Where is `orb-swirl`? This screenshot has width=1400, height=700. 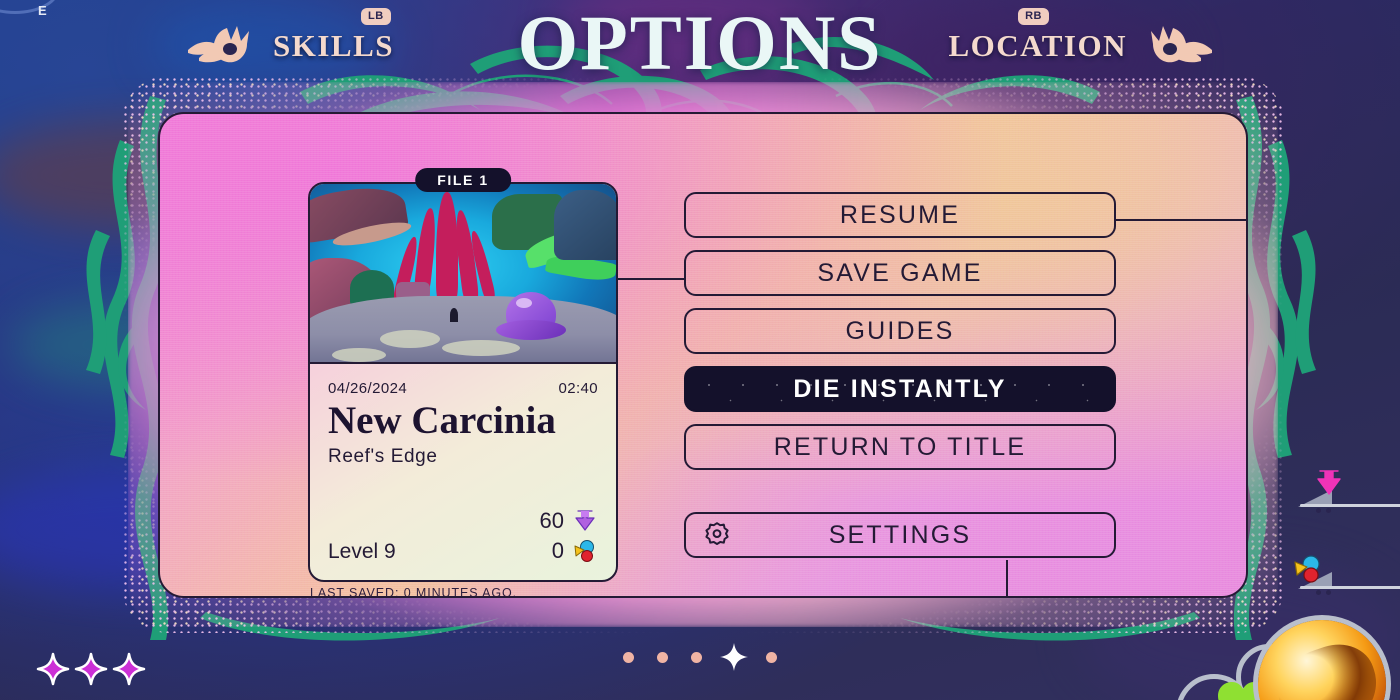
orb-swirl is located at coordinates (1326, 667).